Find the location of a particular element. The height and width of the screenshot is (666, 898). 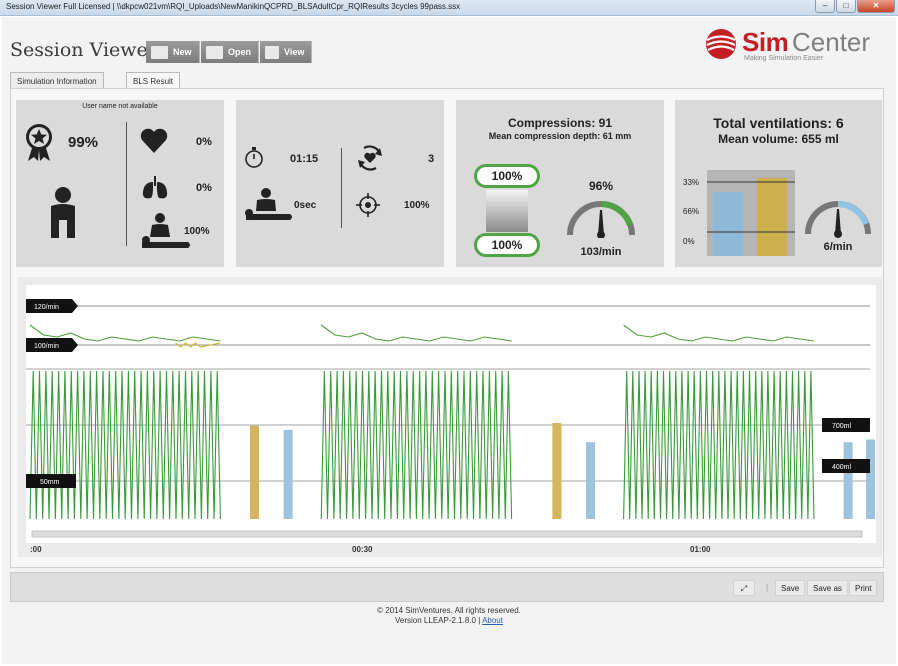

rate-gauge is located at coordinates (601, 218).